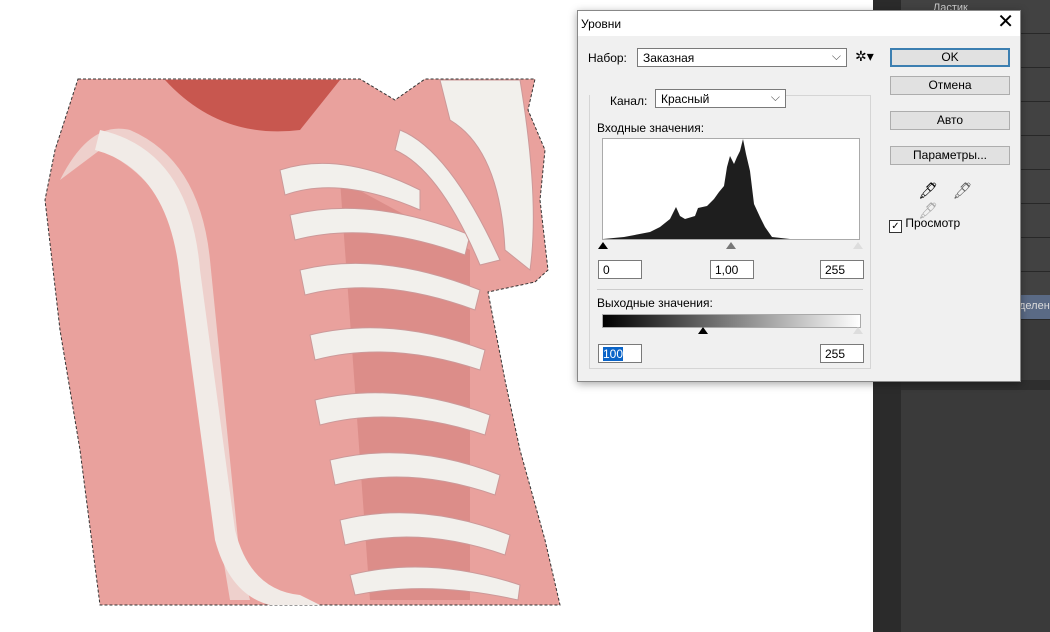 Image resolution: width=1050 pixels, height=632 pixels. Describe the element at coordinates (950, 120) in the screenshot. I see `auto-button: Авто` at that location.